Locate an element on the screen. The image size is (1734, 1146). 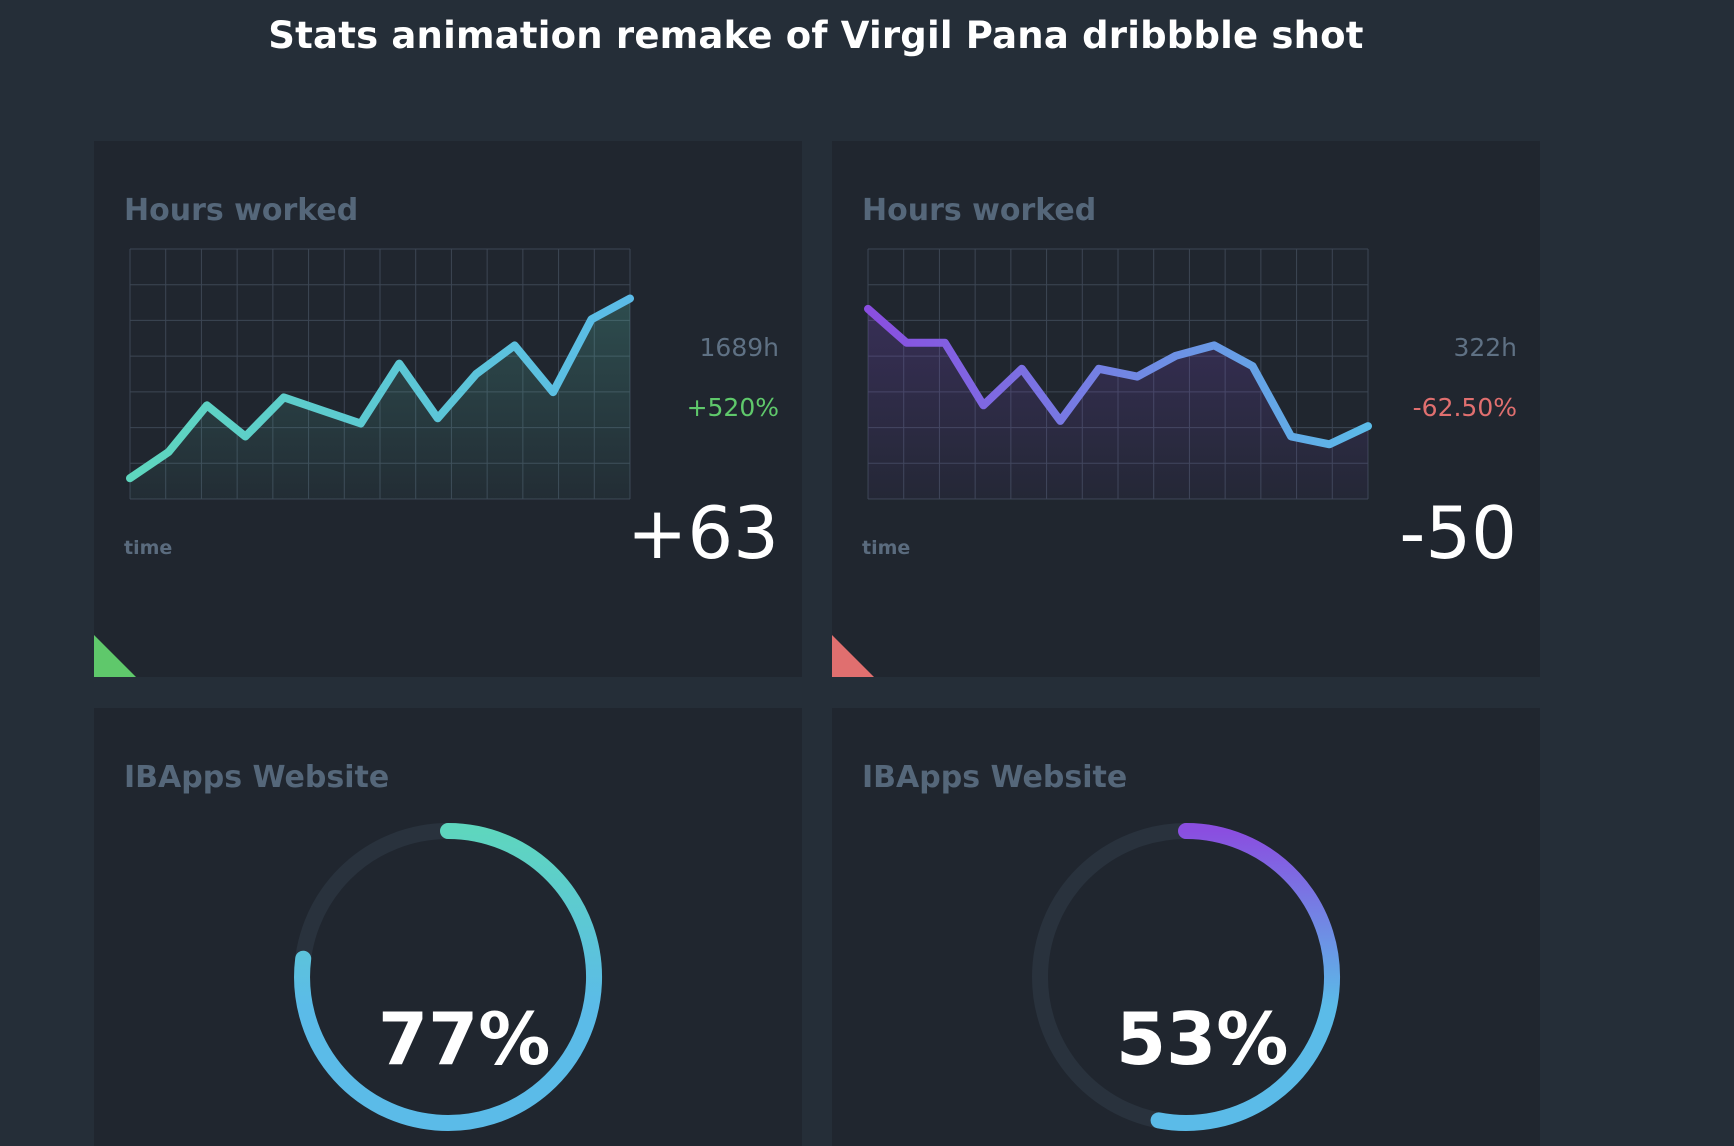
percent-value: 53% is located at coordinates (1202, 1039).